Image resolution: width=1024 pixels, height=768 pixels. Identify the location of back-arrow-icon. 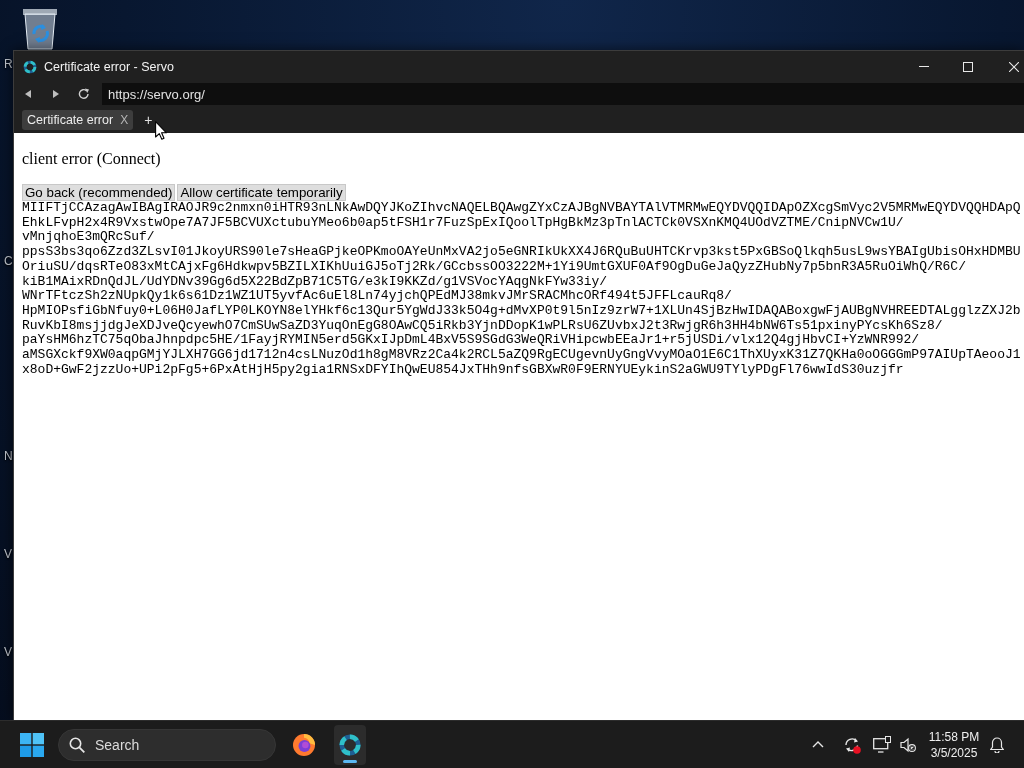
(28, 94).